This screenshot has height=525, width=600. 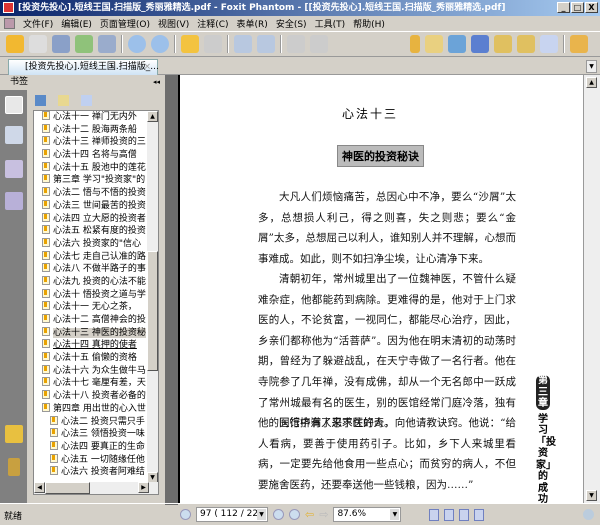 What do you see at coordinates (96, 472) in the screenshot?
I see `bookmark-item: 心法六 投资者阿难结` at bounding box center [96, 472].